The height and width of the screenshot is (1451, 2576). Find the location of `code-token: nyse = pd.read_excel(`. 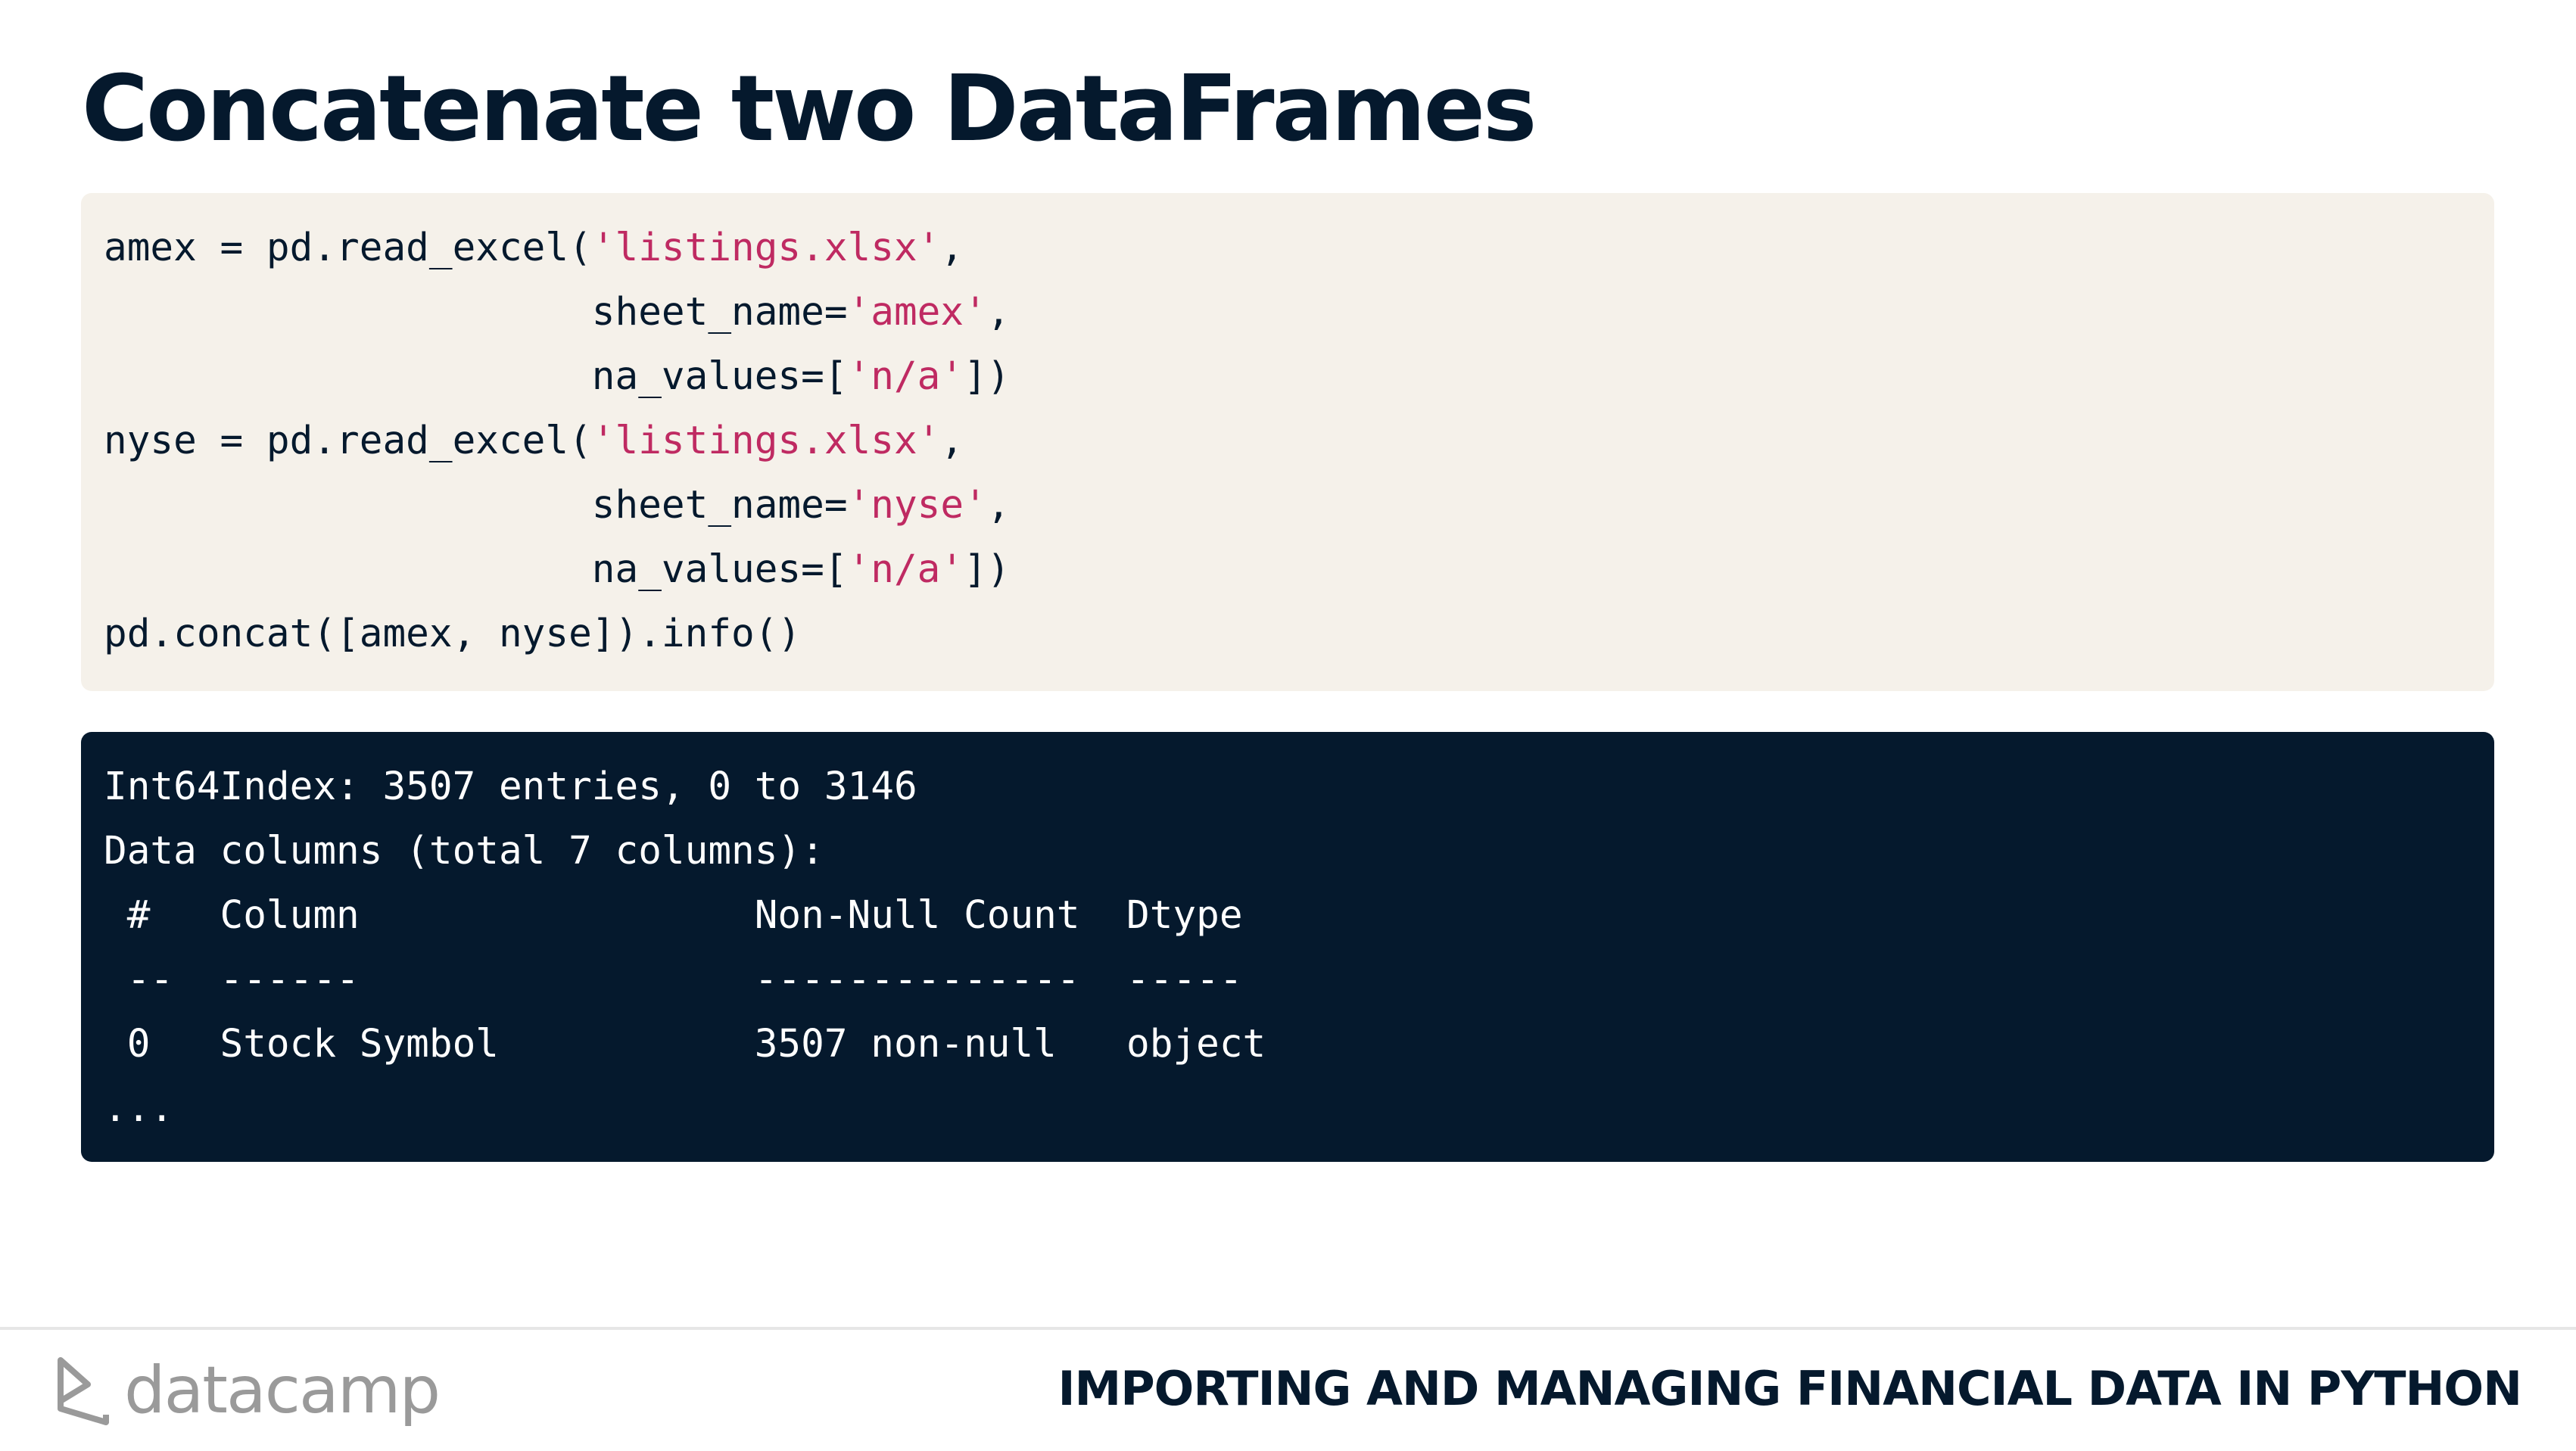

code-token: nyse = pd.read_excel( is located at coordinates (348, 441).